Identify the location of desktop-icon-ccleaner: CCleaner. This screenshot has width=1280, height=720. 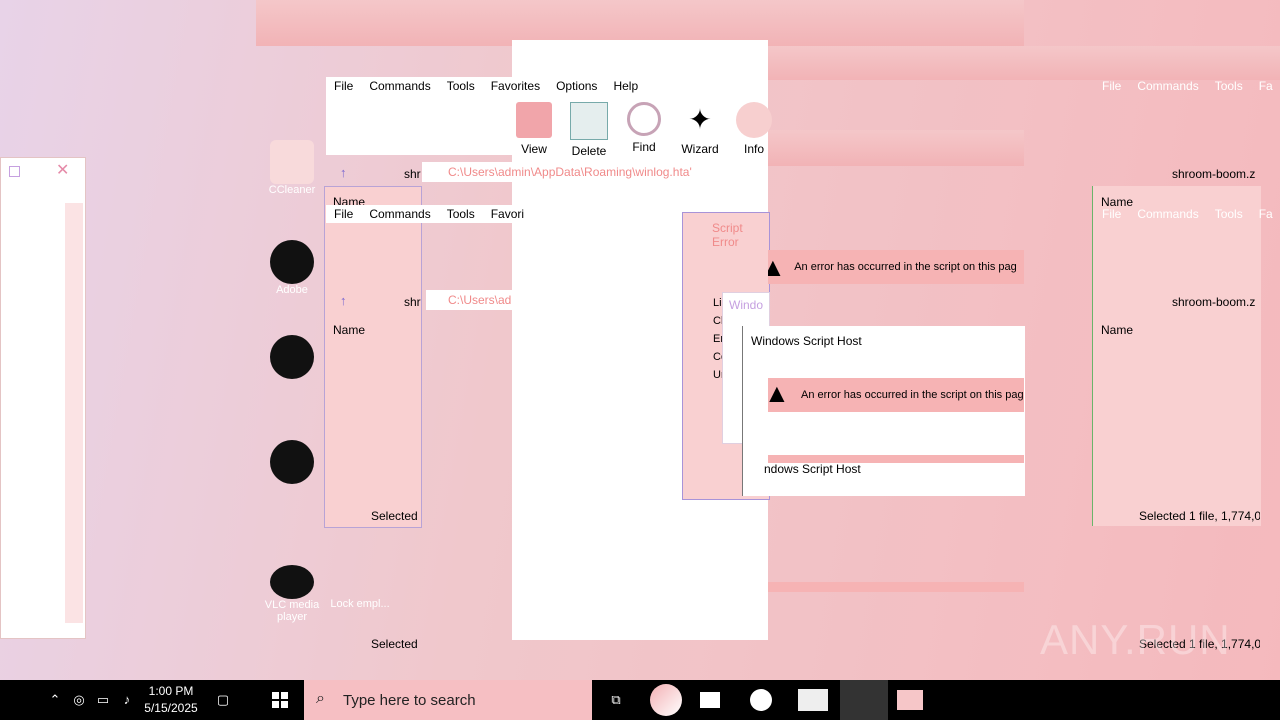
(292, 168).